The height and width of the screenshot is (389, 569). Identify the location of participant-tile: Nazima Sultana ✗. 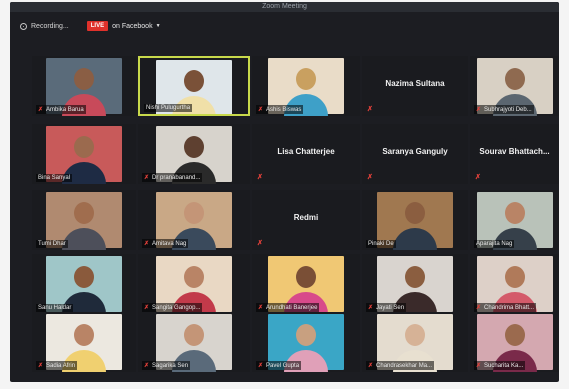
(415, 86).